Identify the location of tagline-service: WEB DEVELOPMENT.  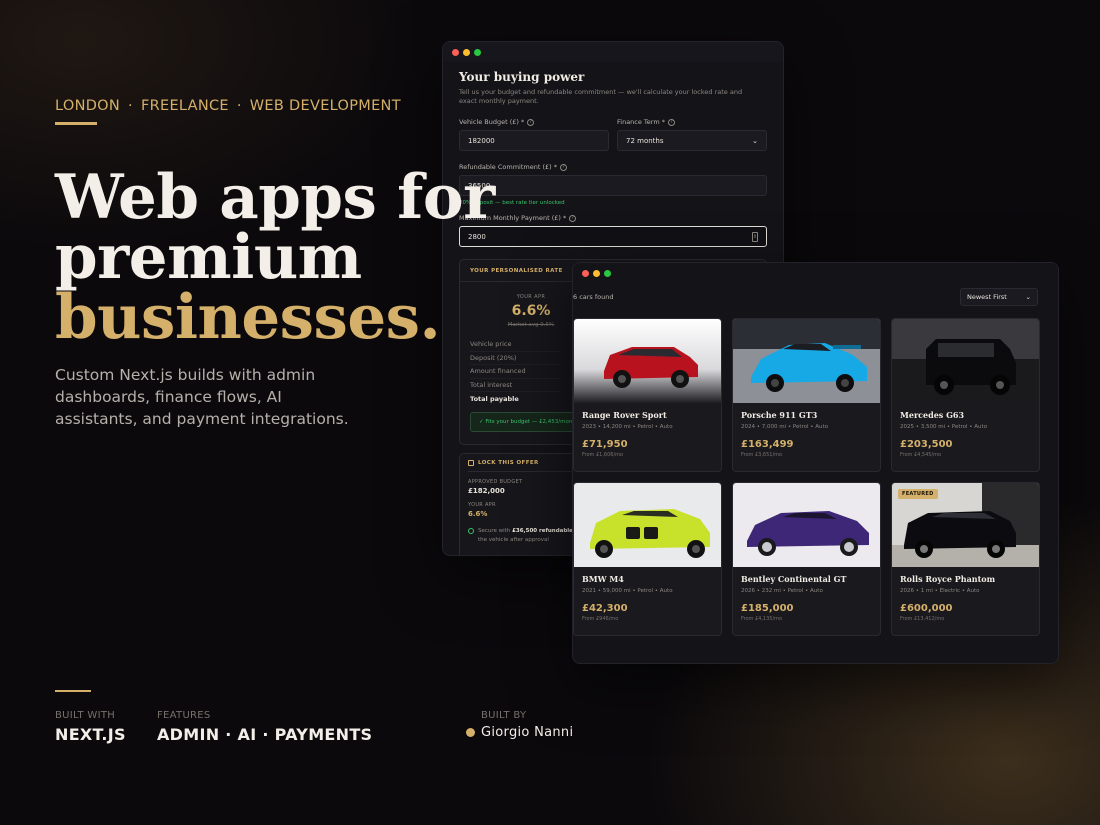
(325, 106).